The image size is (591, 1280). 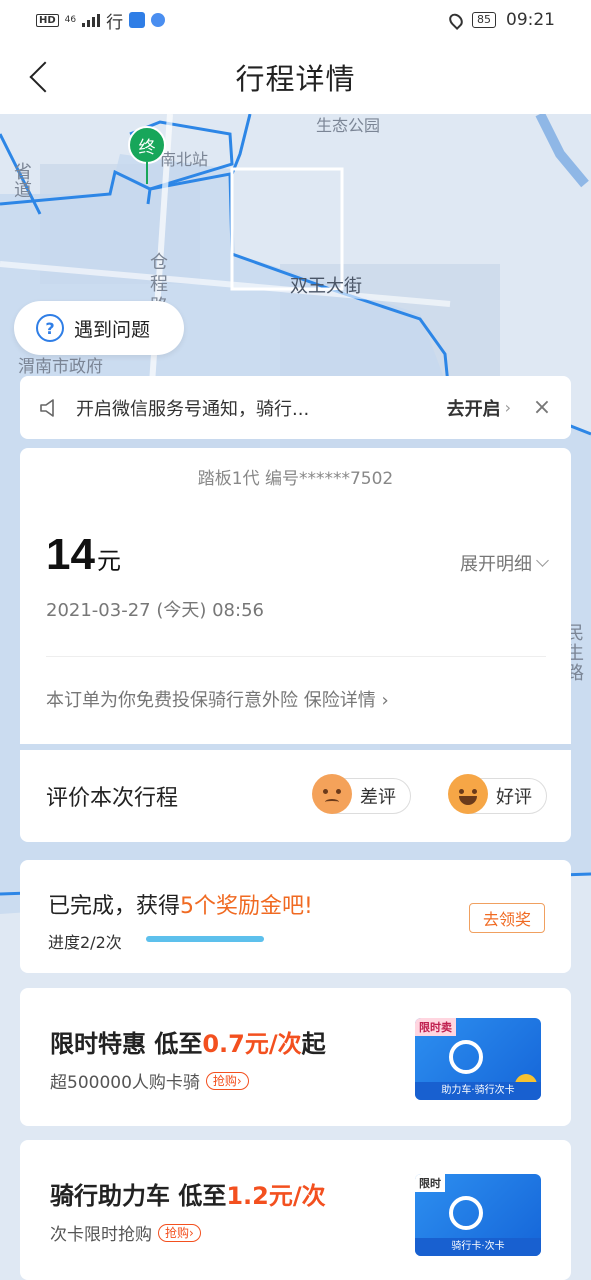 I want to click on enable-notification-button: 去开启, so click(x=474, y=408).